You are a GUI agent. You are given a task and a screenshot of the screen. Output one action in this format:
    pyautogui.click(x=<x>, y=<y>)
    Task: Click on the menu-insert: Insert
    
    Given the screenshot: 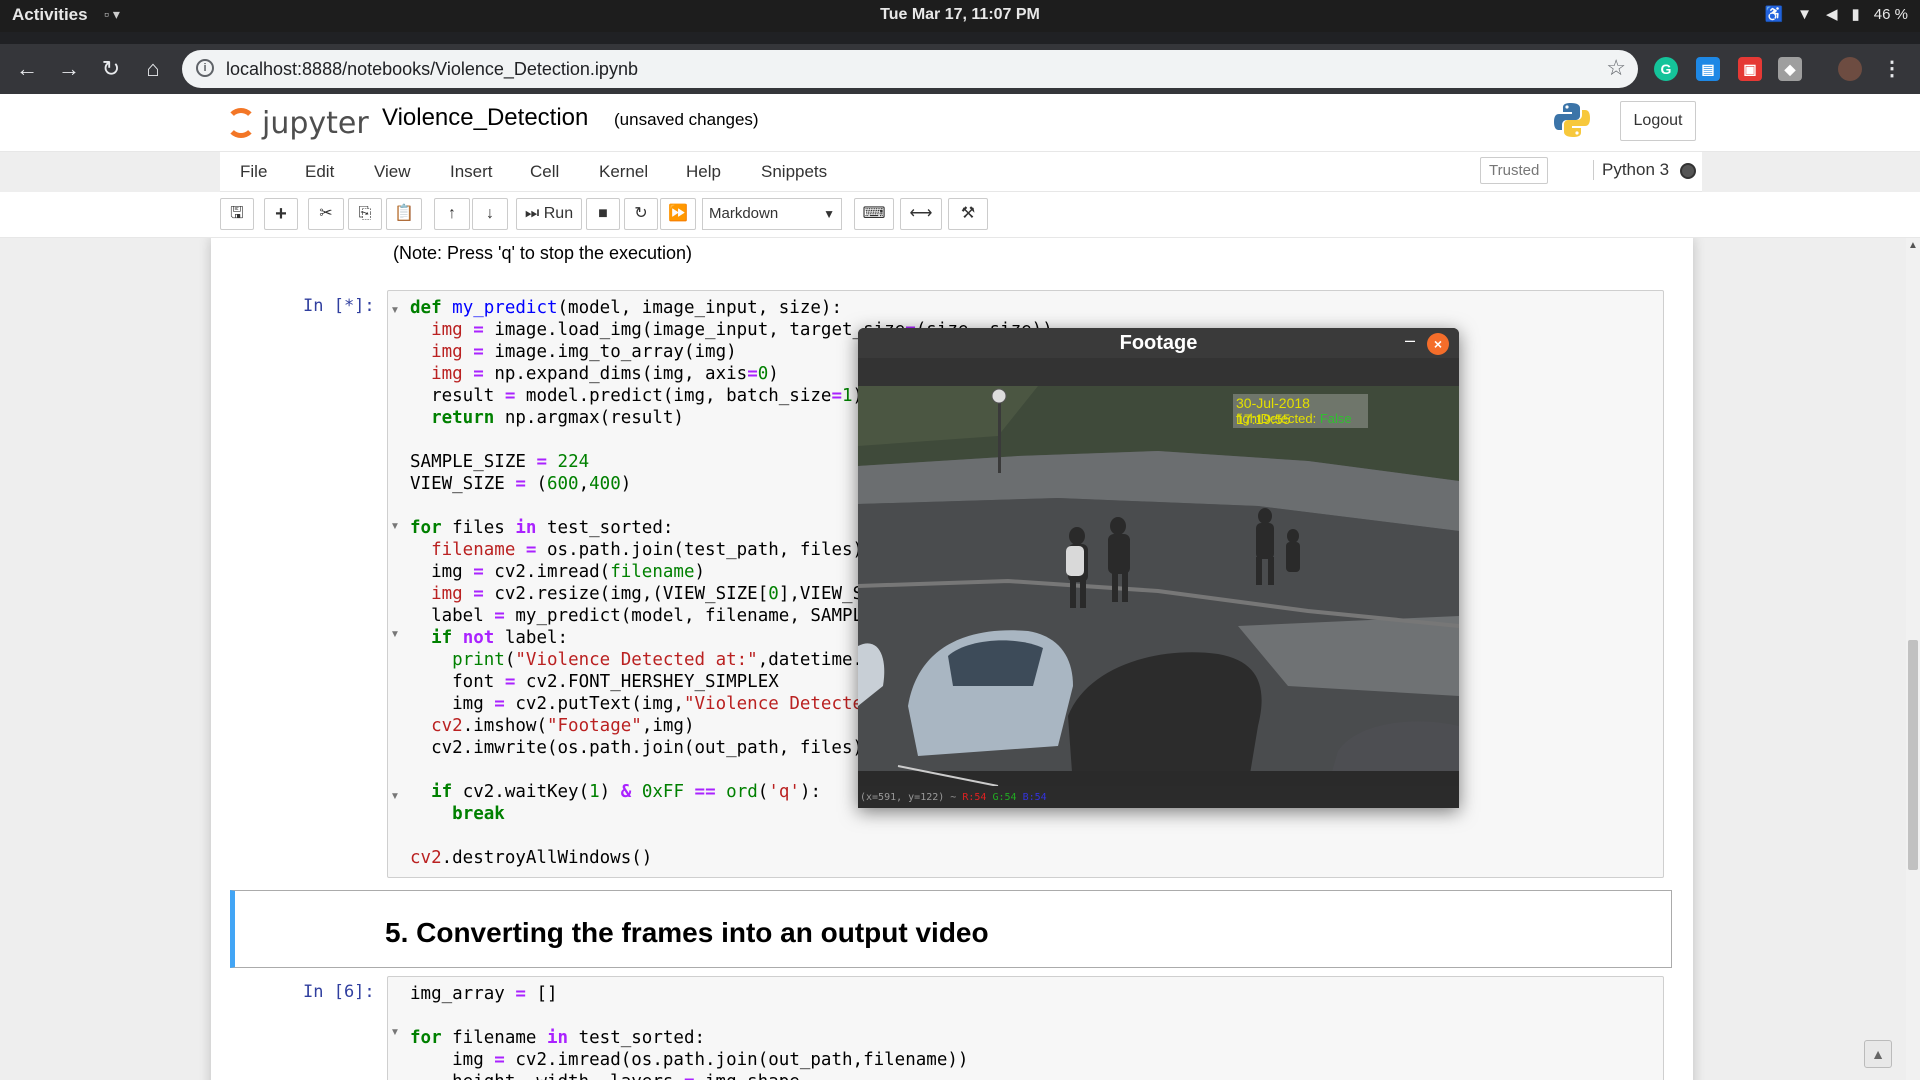 What is the action you would take?
    pyautogui.click(x=471, y=172)
    